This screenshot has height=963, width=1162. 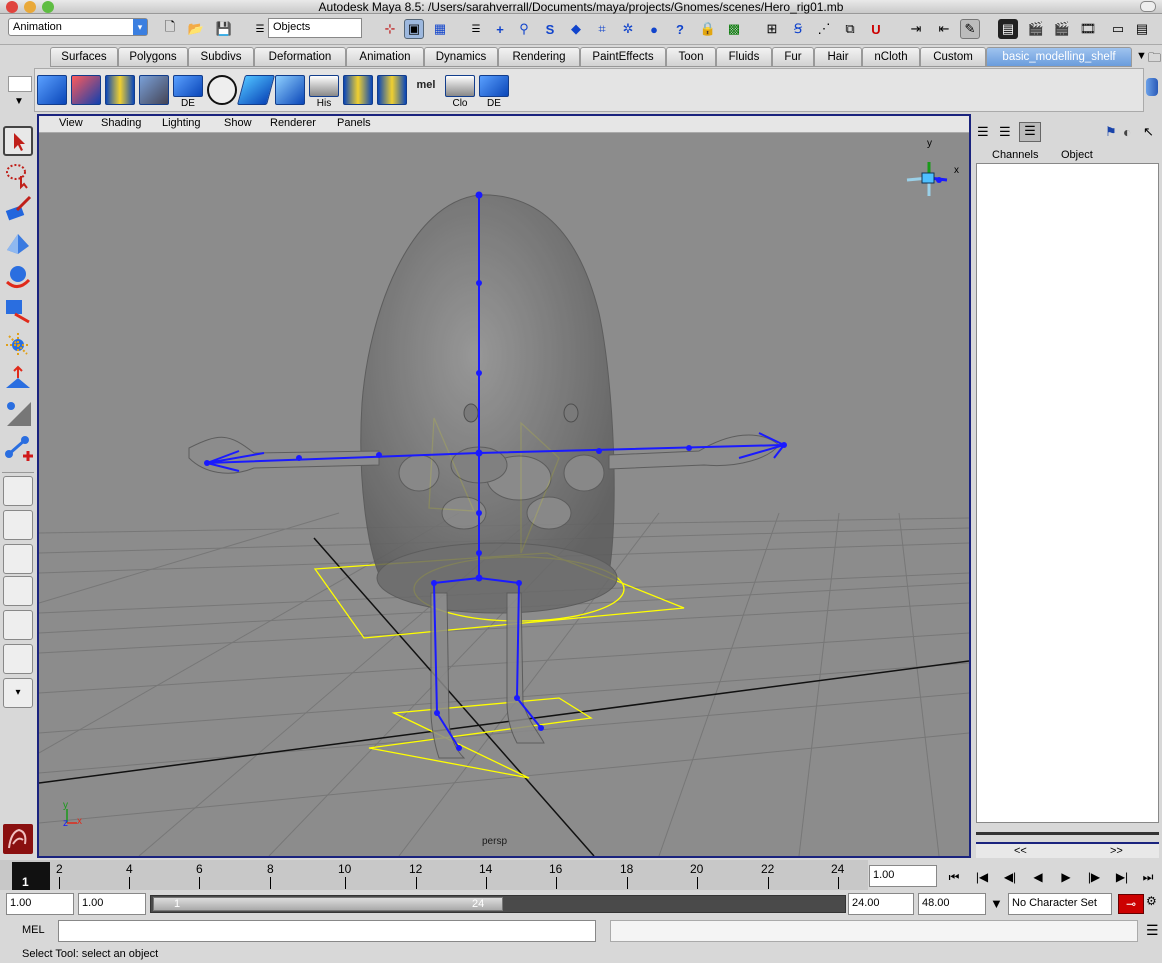 I want to click on select-object-icon: ▣, so click(x=414, y=29).